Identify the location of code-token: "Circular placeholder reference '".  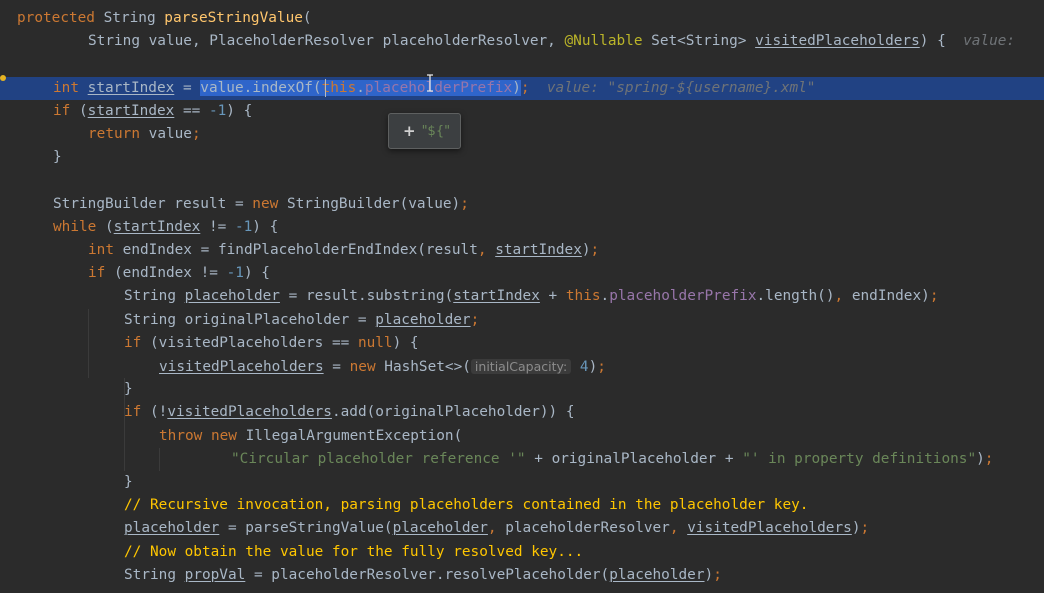
(378, 458).